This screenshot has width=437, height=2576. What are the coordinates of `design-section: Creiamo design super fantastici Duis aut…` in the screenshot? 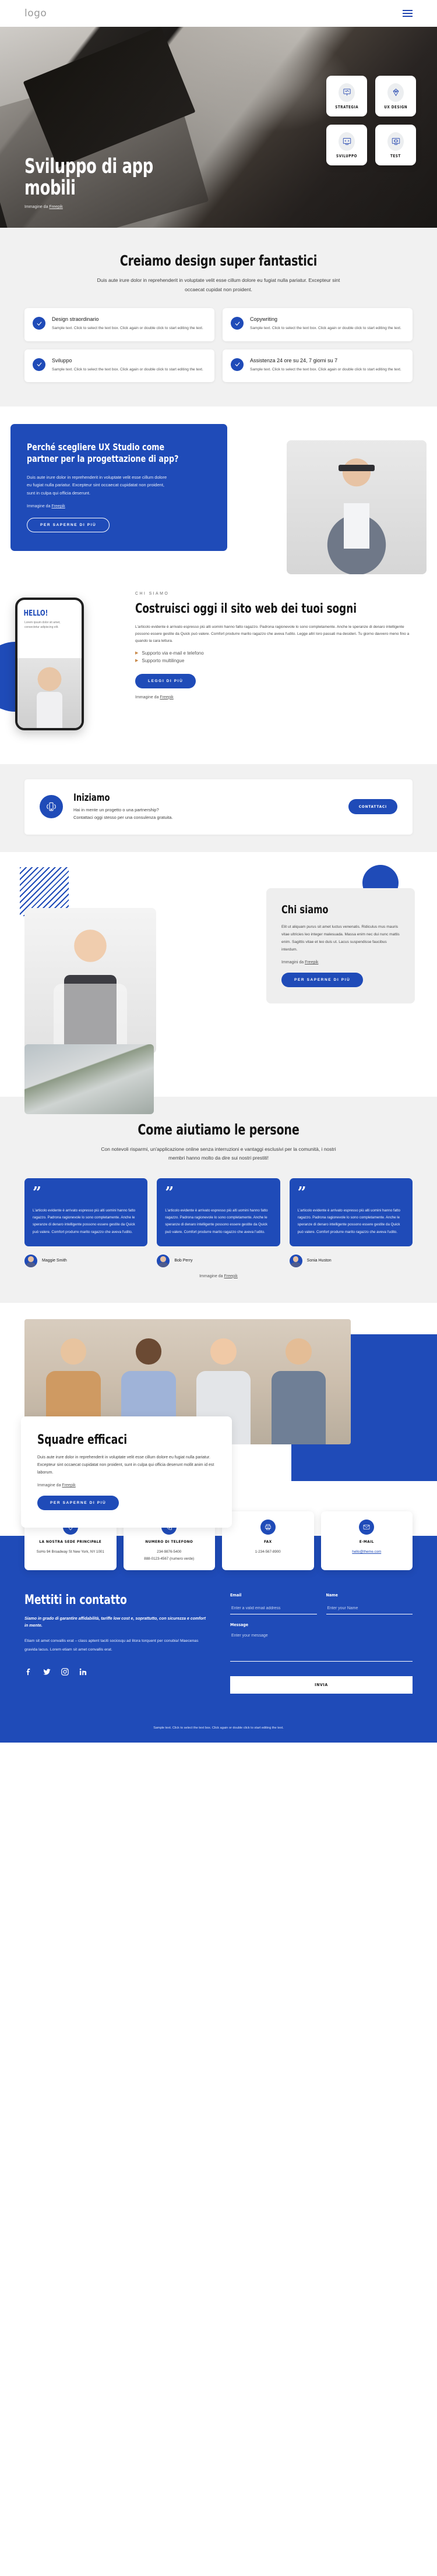 It's located at (218, 317).